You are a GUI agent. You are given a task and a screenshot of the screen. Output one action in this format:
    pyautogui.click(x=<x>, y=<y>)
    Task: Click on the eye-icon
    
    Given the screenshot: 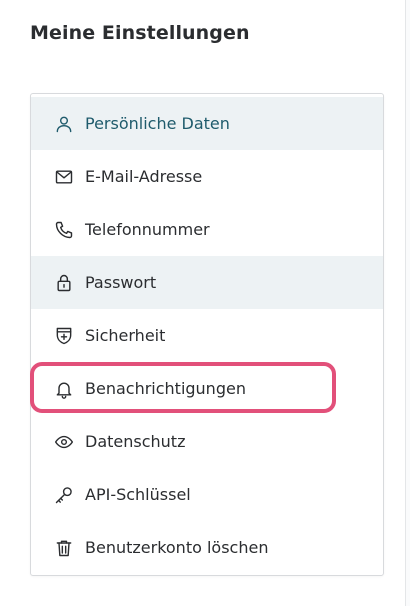 What is the action you would take?
    pyautogui.click(x=64, y=442)
    